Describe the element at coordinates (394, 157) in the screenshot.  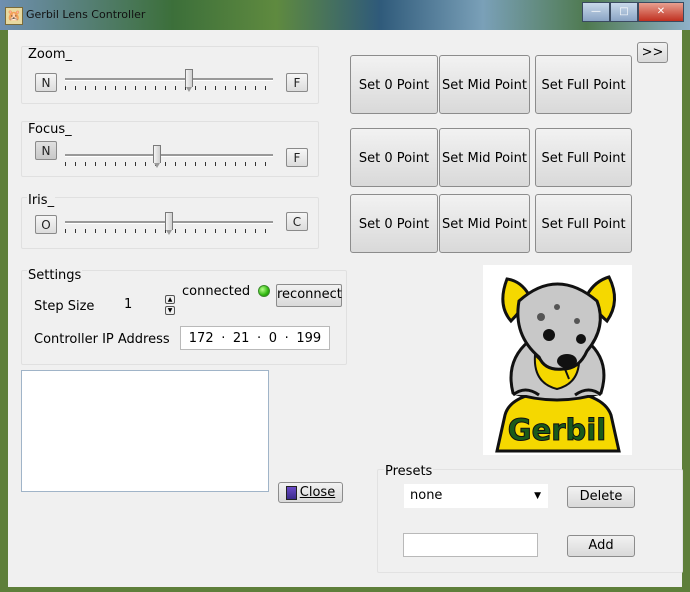
I see `focus-set-0-point-button: Set 0 Point` at that location.